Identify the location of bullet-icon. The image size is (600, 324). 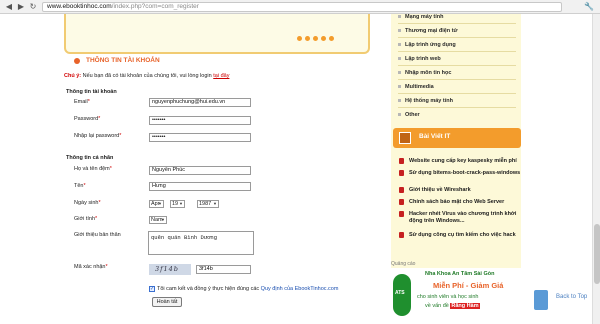
(77, 61).